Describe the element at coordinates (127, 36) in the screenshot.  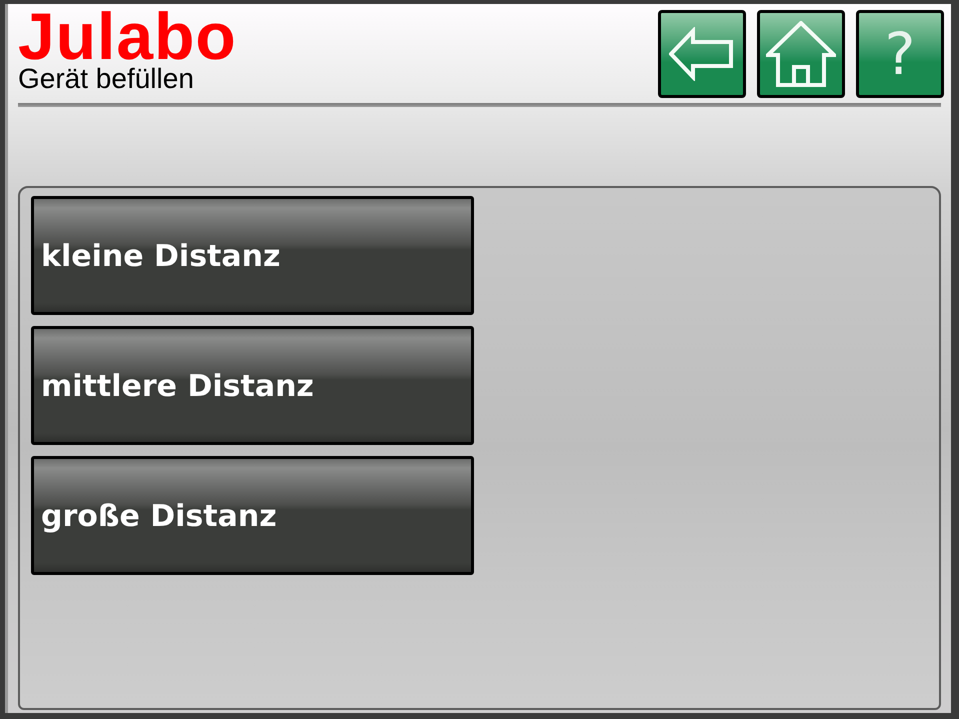
I see `logo: Julabo` at that location.